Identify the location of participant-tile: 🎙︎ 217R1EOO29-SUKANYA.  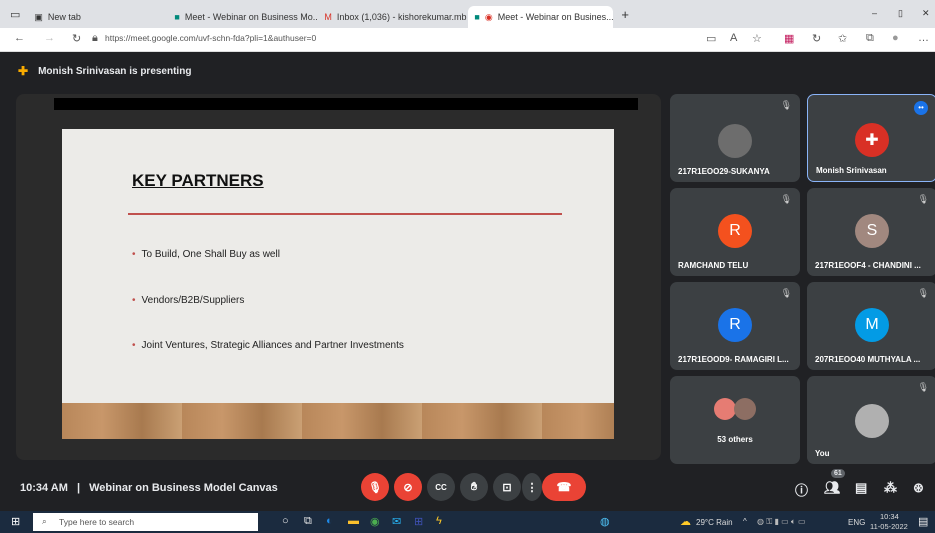
(735, 138).